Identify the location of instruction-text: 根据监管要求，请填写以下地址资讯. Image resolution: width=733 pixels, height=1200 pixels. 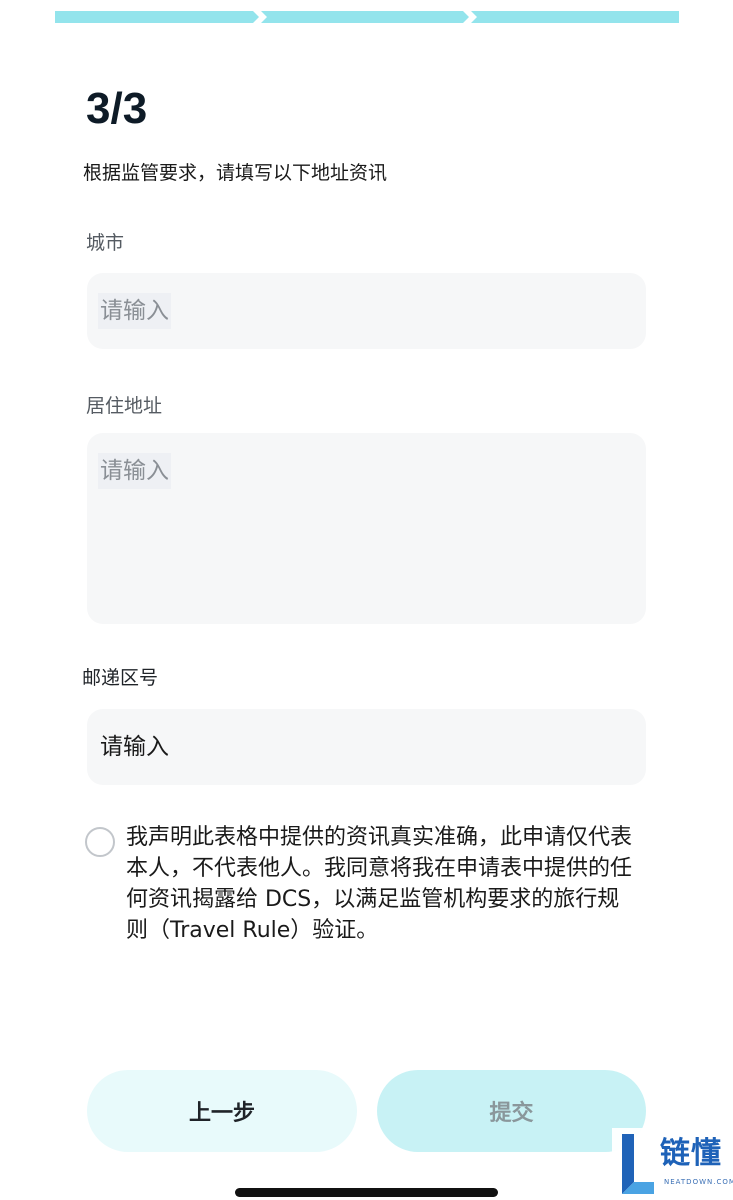
(235, 173).